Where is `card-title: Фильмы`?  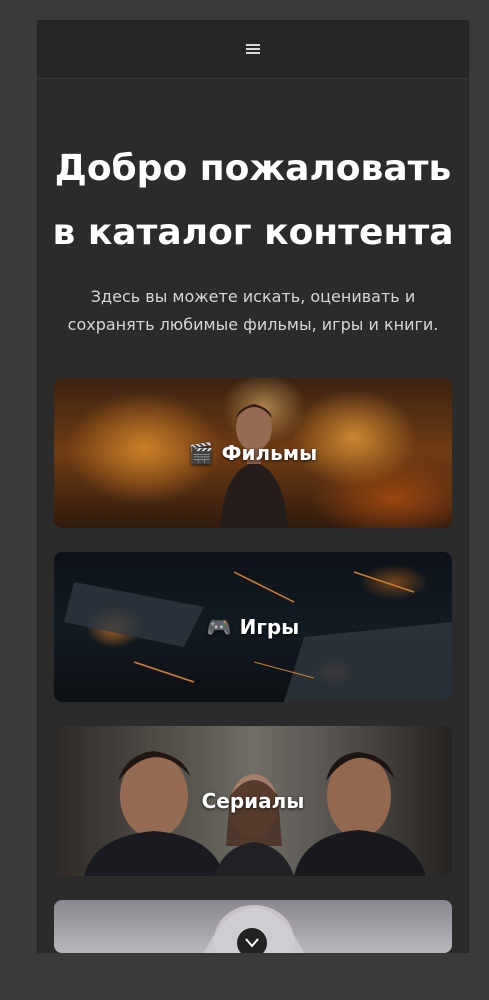
card-title: Фильмы is located at coordinates (269, 453).